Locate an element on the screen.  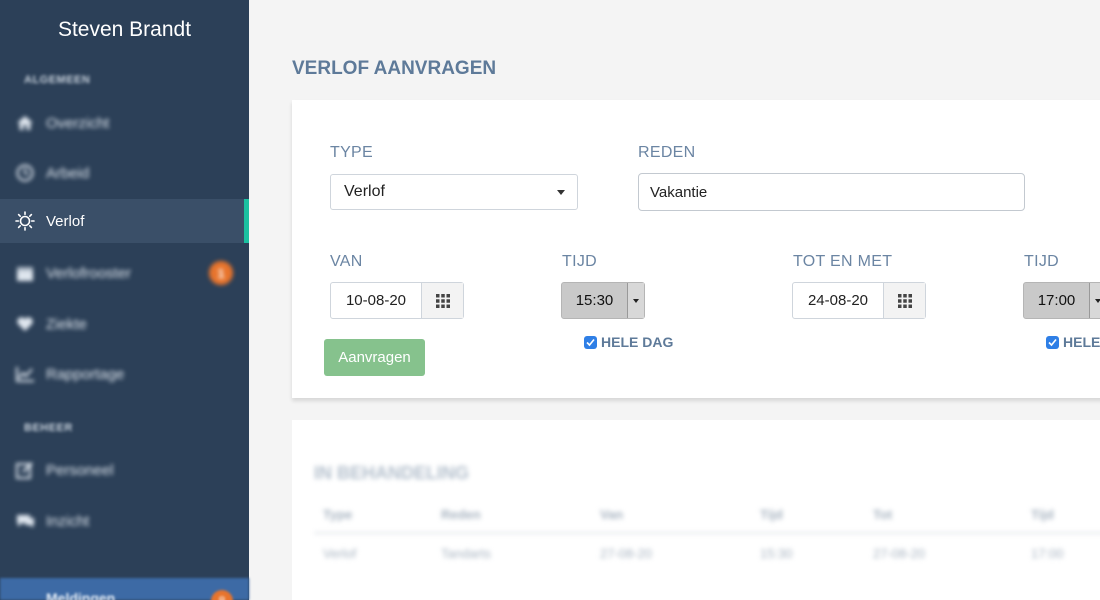
chart-icon is located at coordinates (25, 374).